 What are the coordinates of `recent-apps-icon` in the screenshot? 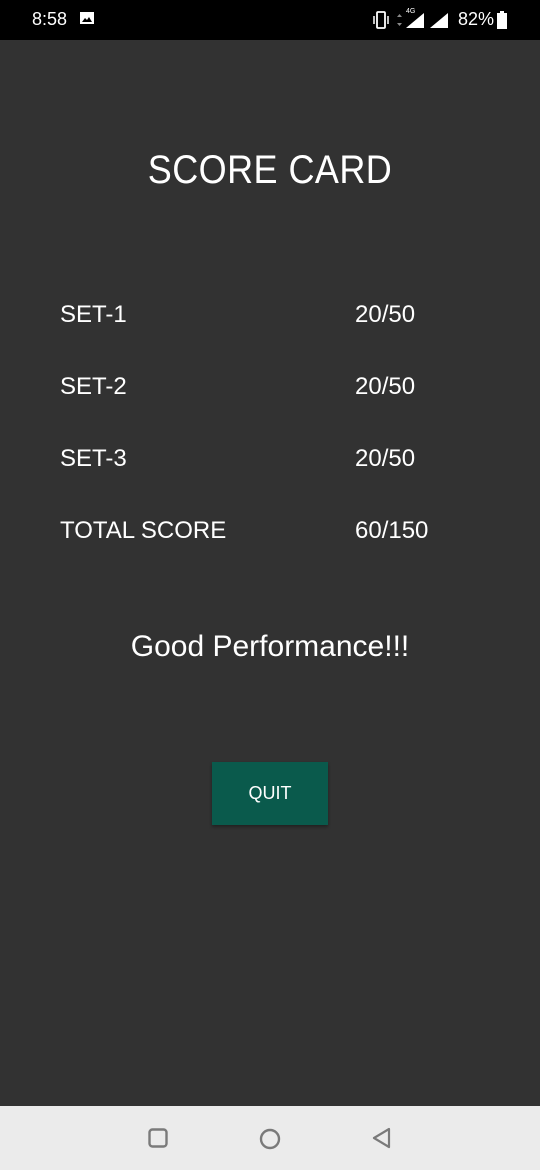 It's located at (158, 1138).